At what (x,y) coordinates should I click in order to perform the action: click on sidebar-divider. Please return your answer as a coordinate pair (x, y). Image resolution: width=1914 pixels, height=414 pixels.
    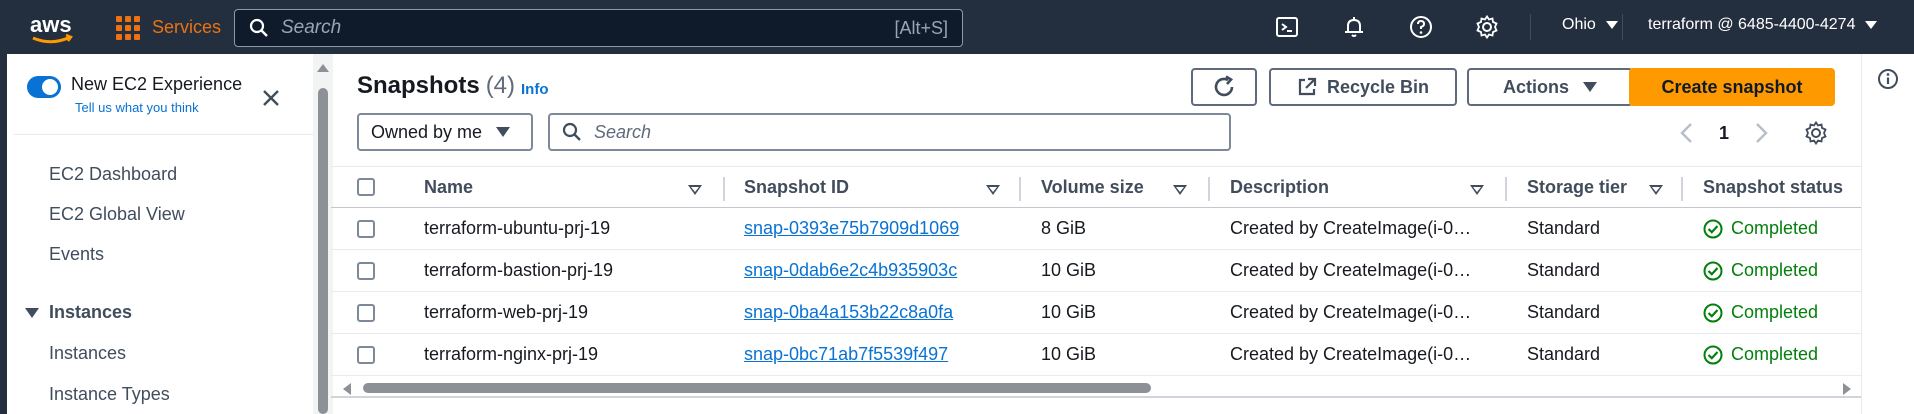
    Looking at the image, I should click on (163, 134).